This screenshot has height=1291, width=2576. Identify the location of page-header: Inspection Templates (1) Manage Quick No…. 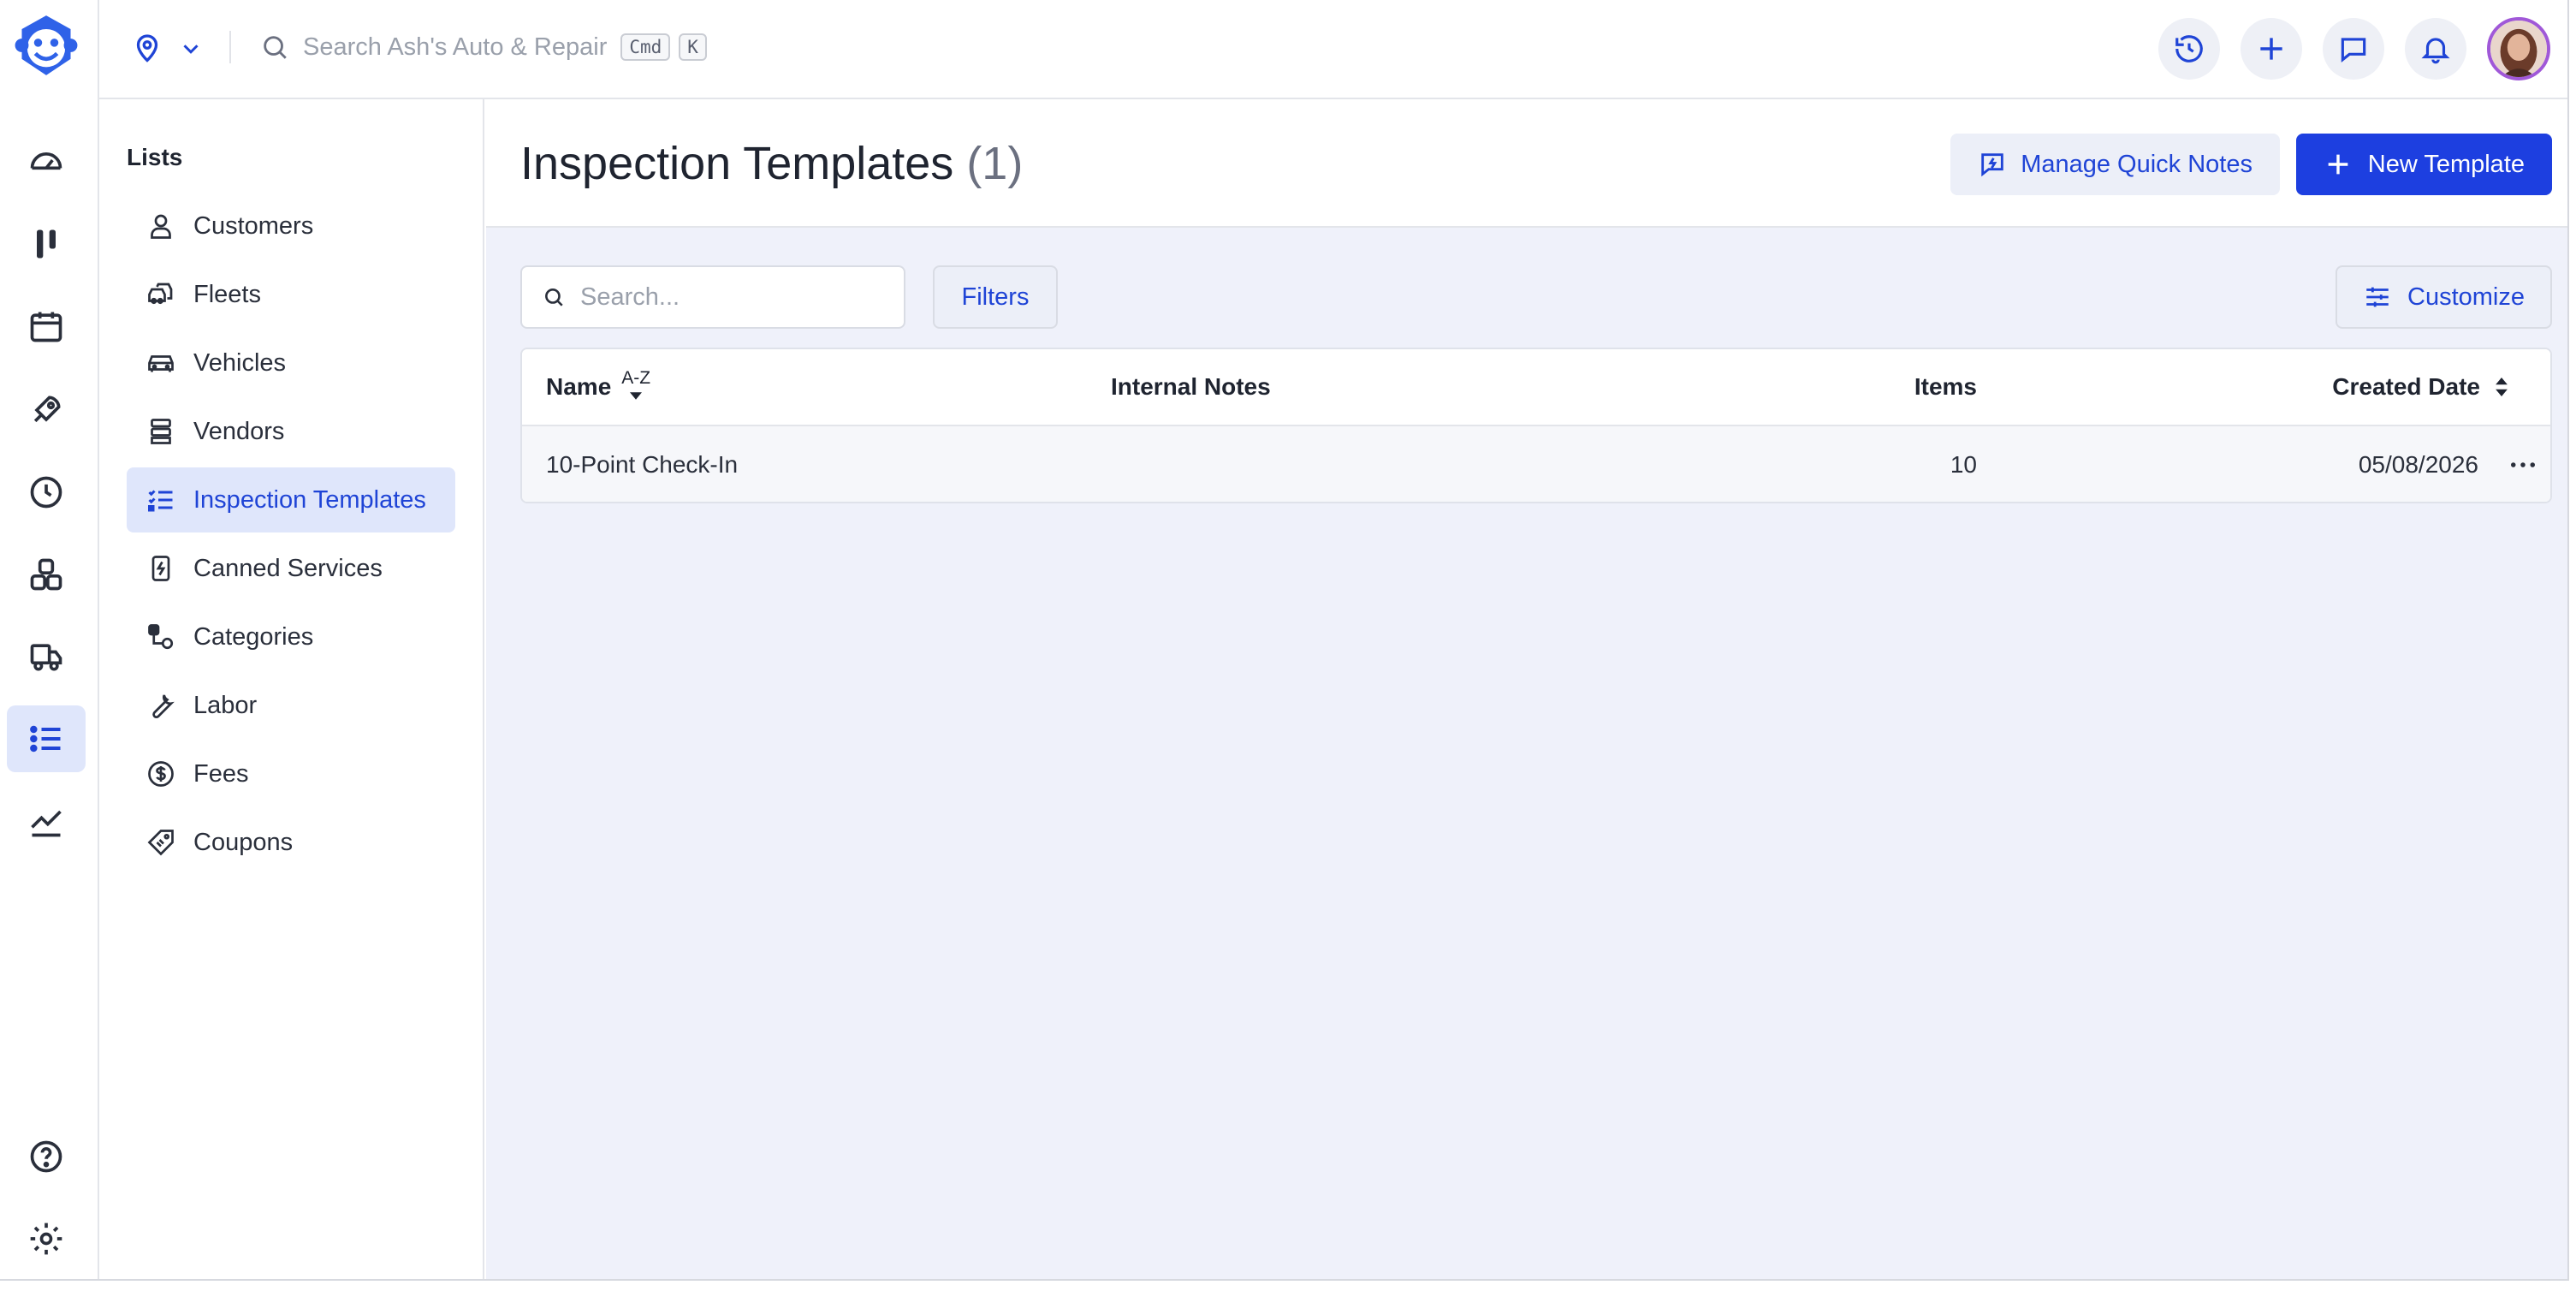
(1526, 163).